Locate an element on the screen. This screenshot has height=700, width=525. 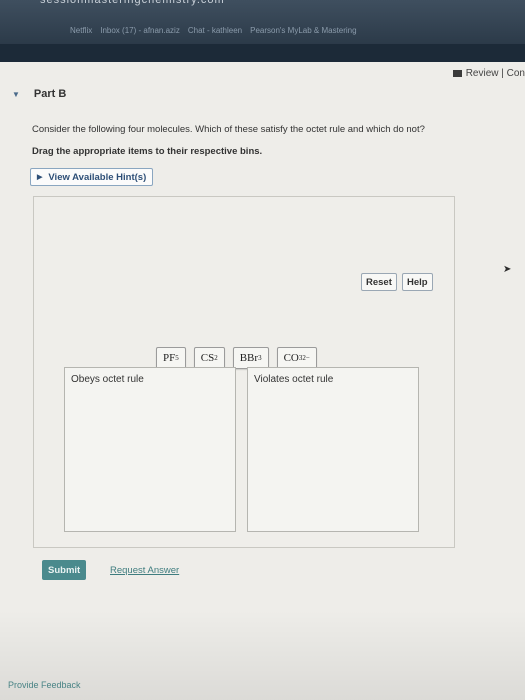
bin-label-violates: Violates octet rule is located at coordinates (294, 379).